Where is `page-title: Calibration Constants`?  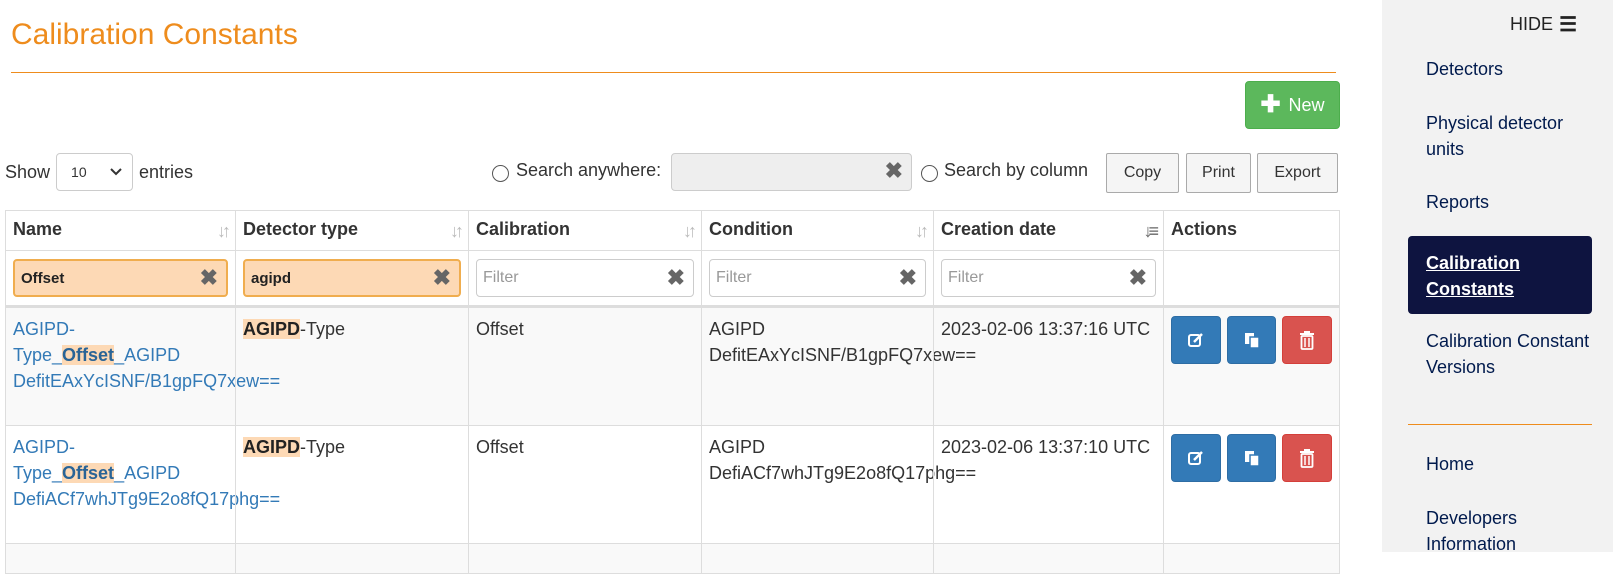 page-title: Calibration Constants is located at coordinates (154, 34).